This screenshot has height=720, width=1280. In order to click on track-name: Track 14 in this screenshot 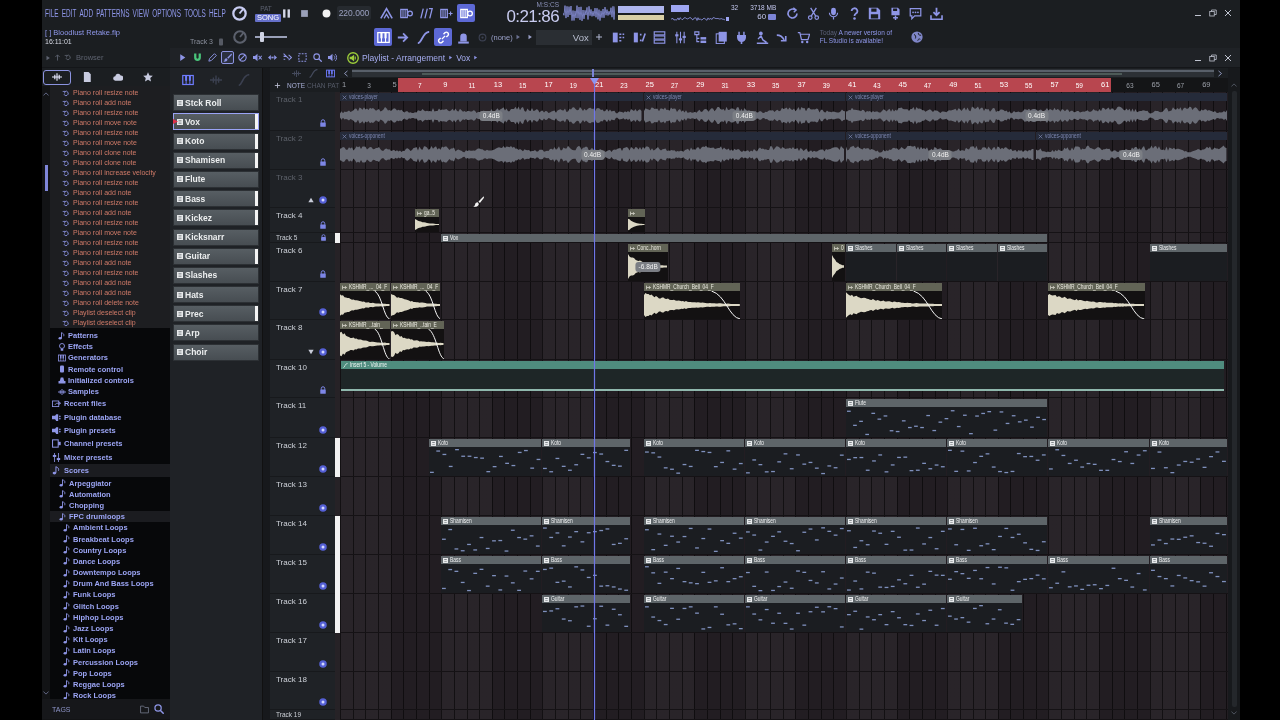, I will do `click(291, 524)`.